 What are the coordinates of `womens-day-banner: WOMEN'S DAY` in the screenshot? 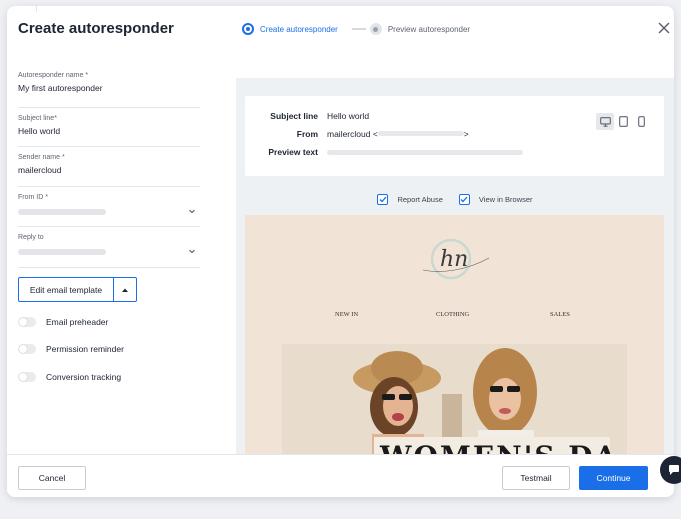 It's located at (492, 445).